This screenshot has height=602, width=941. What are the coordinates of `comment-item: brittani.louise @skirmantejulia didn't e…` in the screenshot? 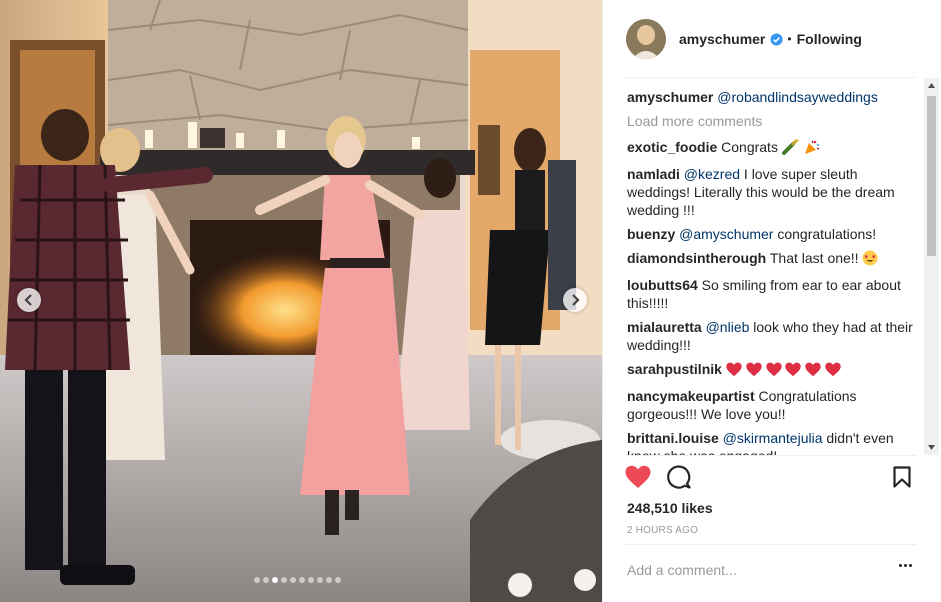 It's located at (772, 442).